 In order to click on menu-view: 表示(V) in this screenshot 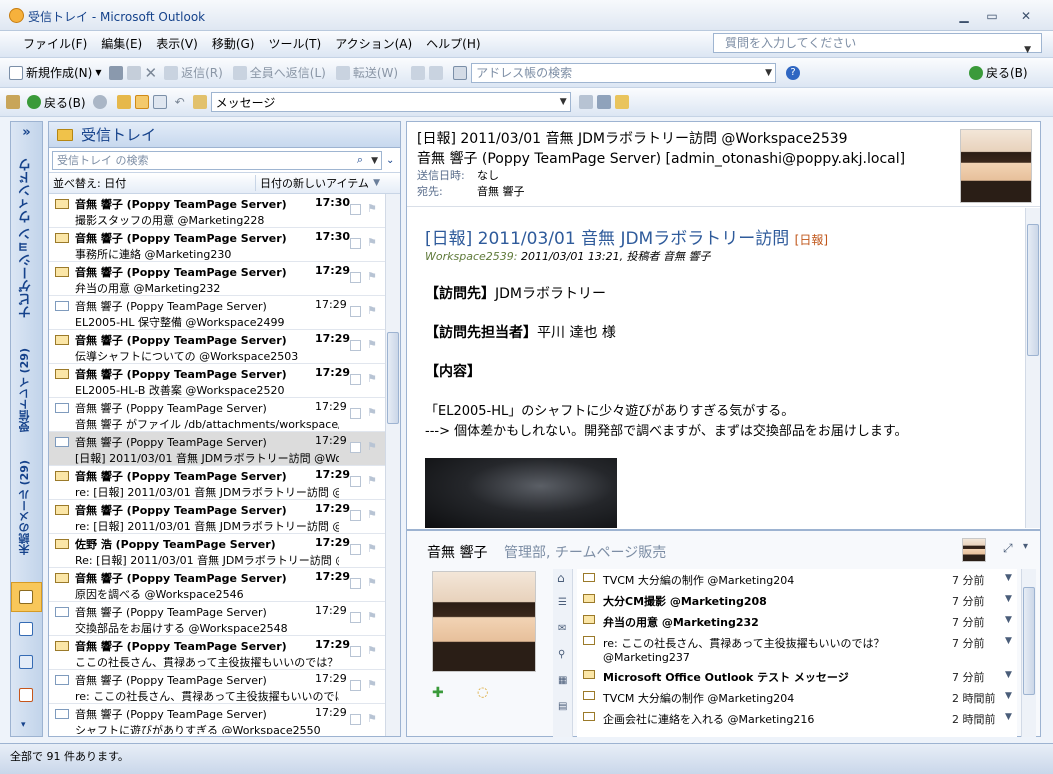, I will do `click(177, 44)`.